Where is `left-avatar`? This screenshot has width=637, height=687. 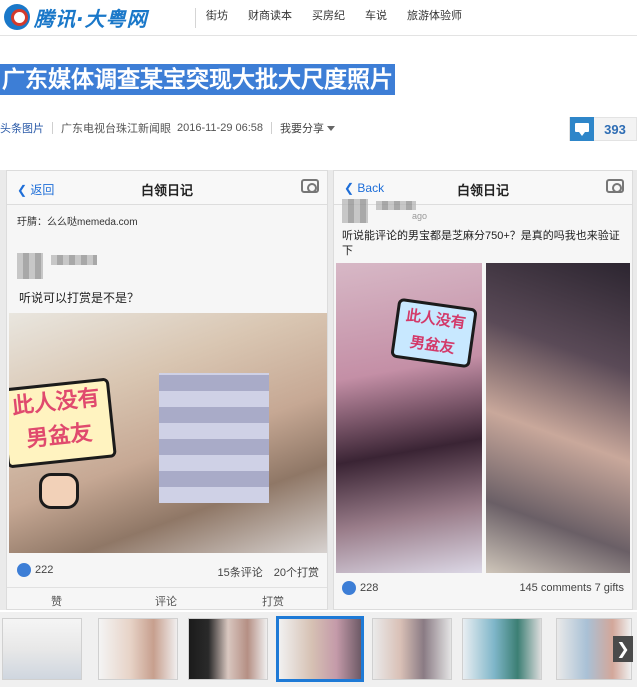 left-avatar is located at coordinates (30, 266).